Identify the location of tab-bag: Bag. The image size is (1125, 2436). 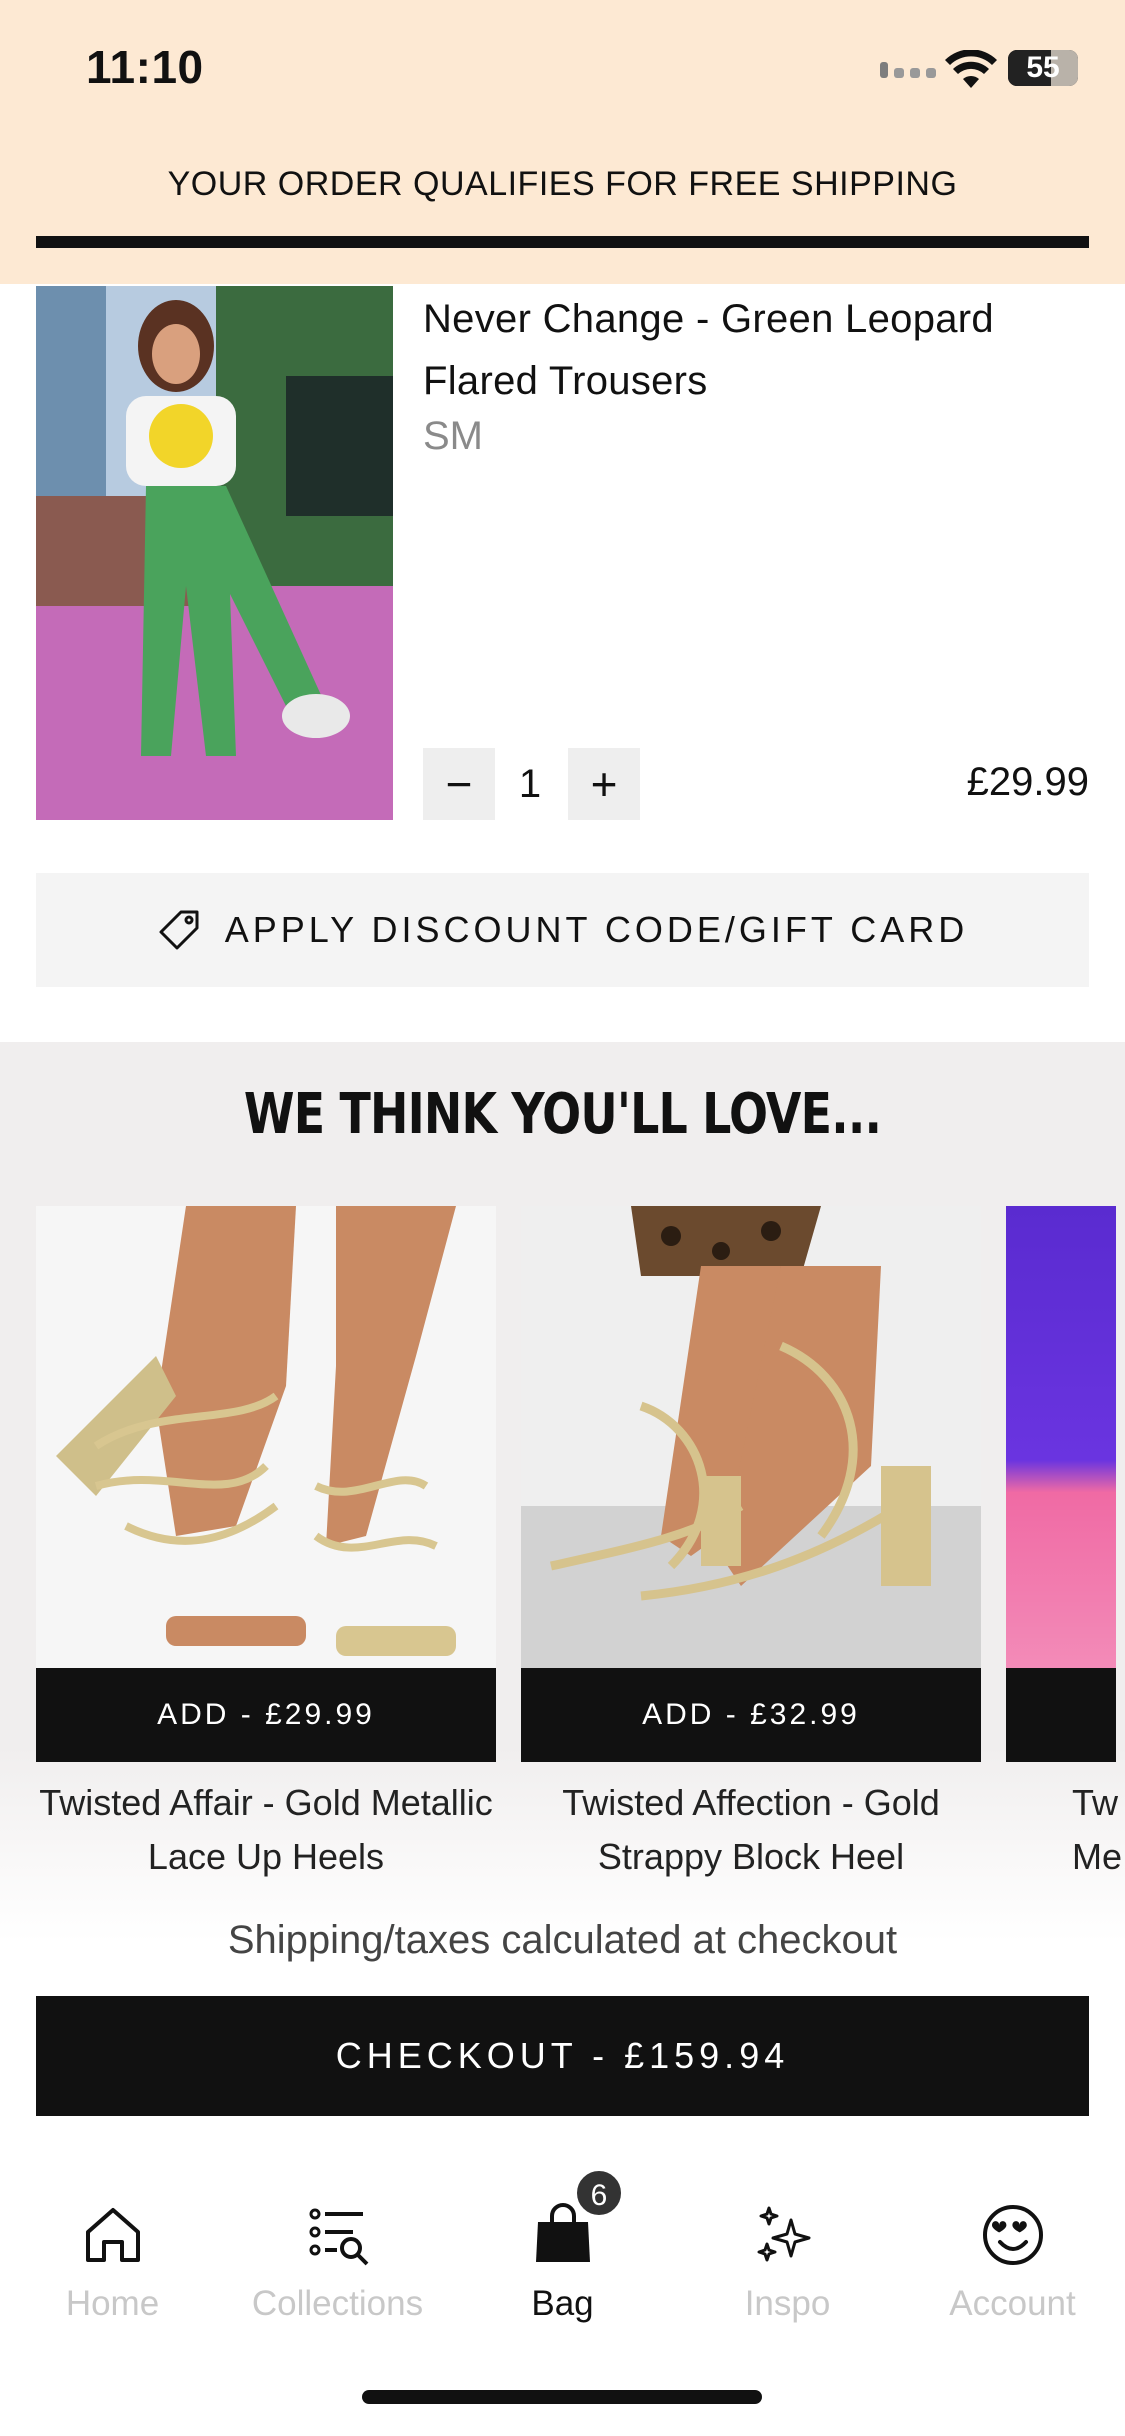
(562, 2262).